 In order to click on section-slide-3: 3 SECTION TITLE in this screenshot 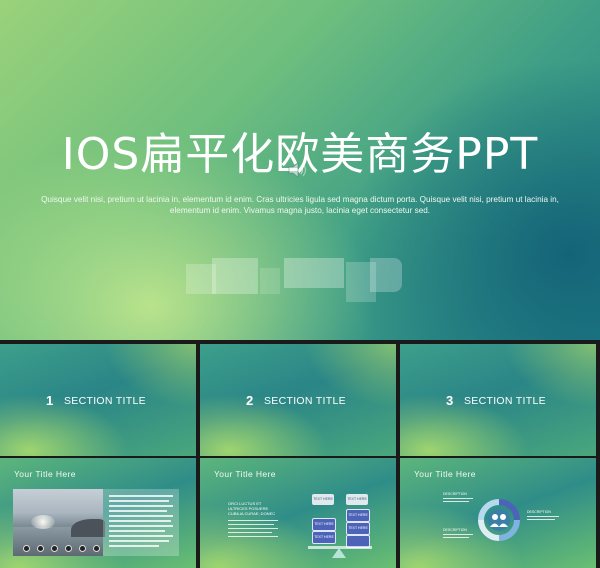, I will do `click(498, 400)`.